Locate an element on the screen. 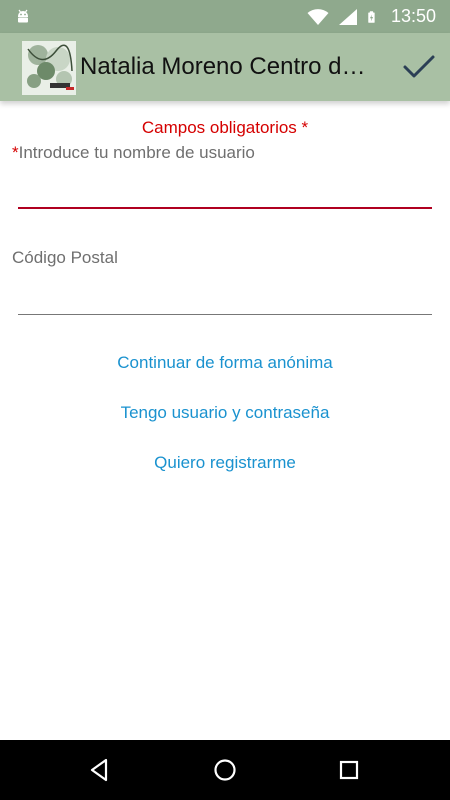 The width and height of the screenshot is (450, 800). android-notification-icon is located at coordinates (23, 16).